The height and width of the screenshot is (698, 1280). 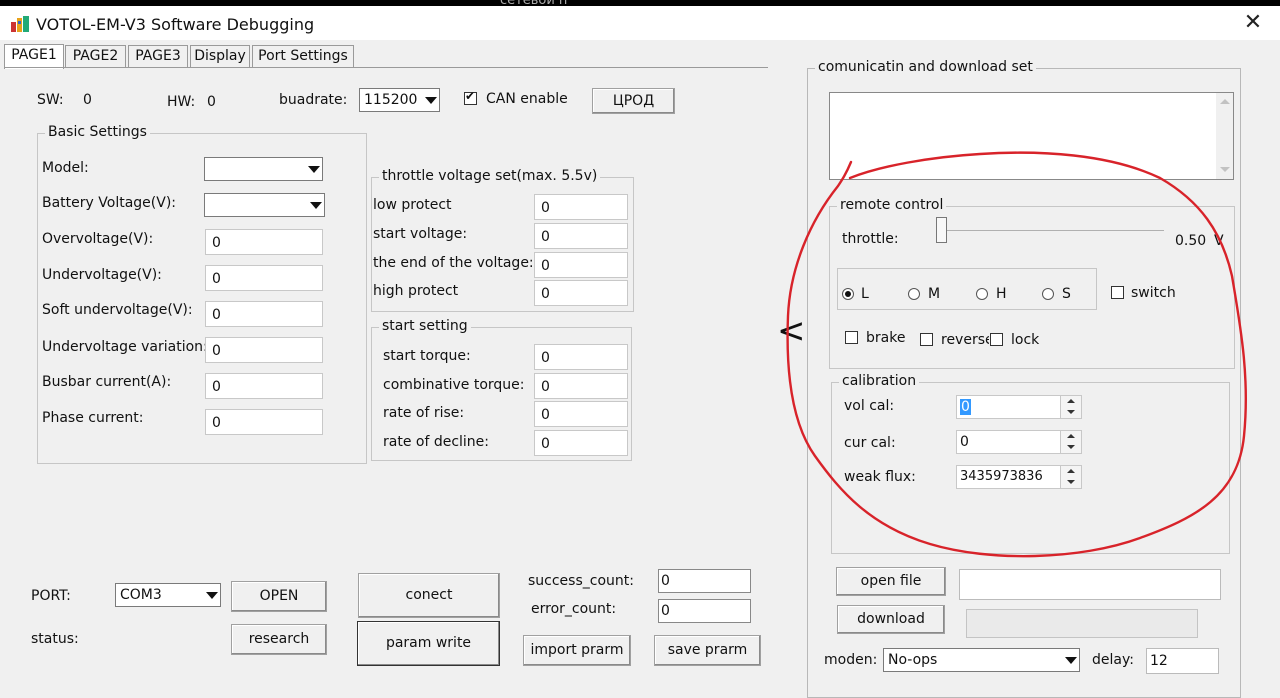 I want to click on file-path-input, so click(x=1090, y=584).